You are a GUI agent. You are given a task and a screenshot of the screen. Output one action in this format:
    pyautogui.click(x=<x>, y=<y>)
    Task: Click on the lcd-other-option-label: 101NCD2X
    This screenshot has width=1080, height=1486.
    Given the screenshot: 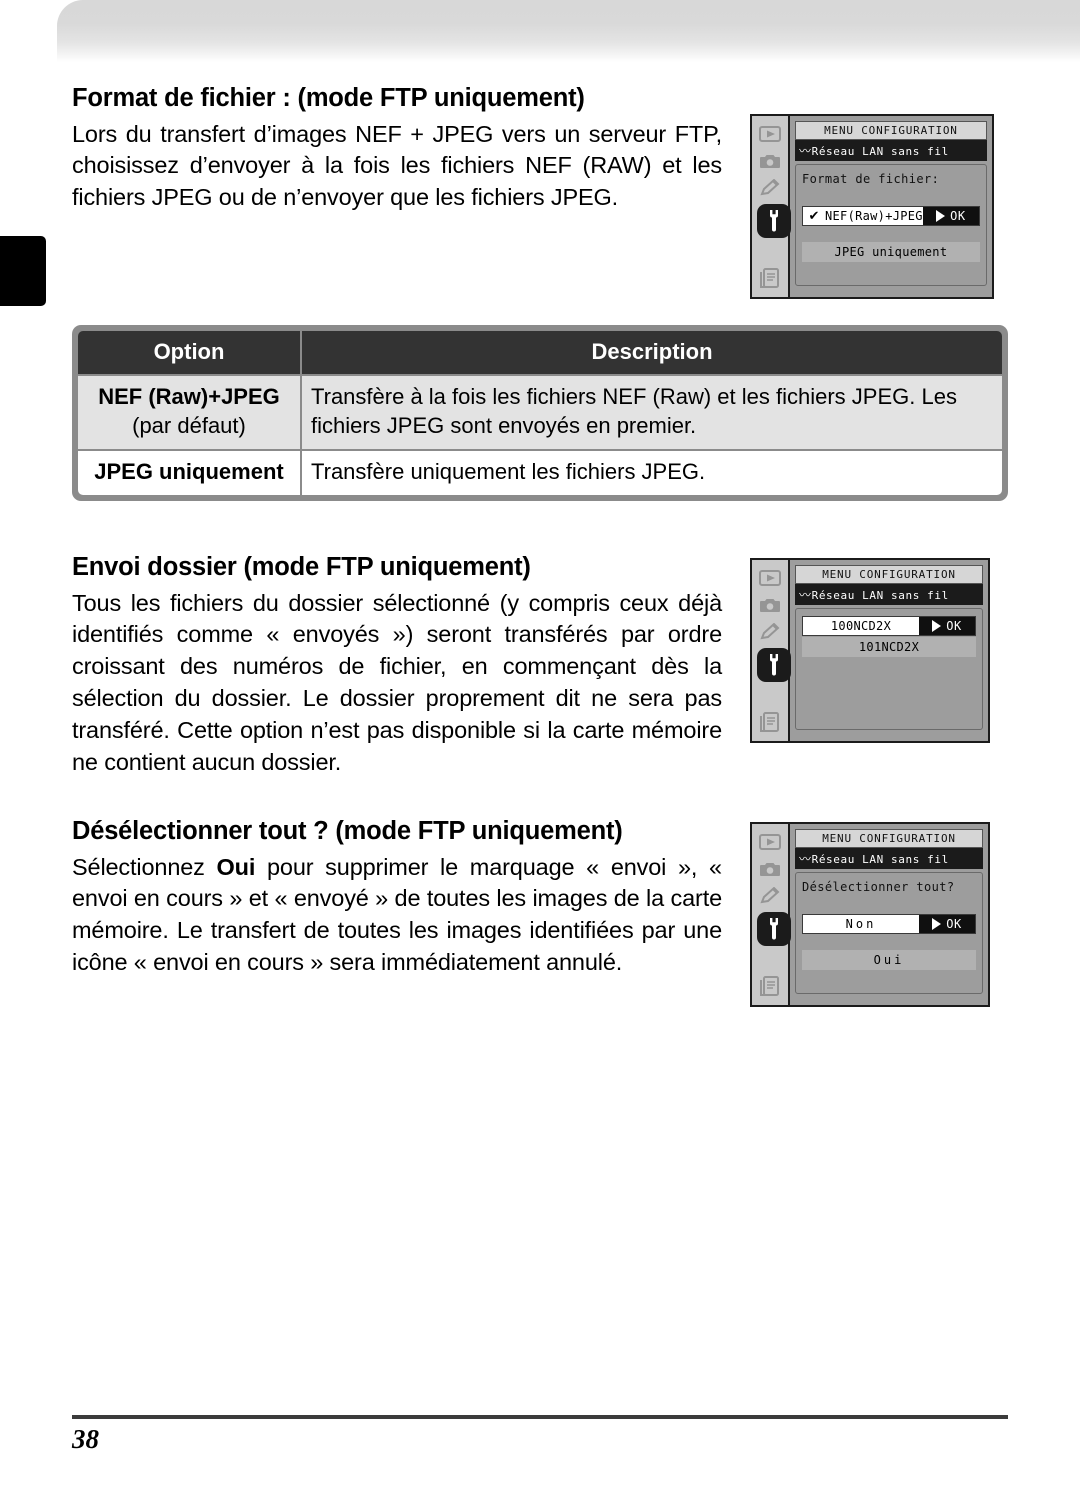 What is the action you would take?
    pyautogui.click(x=889, y=647)
    